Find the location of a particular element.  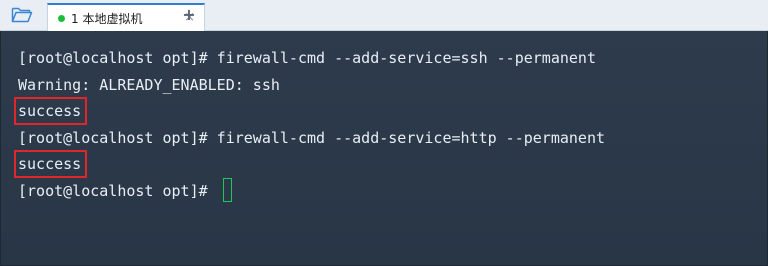

folder-open-icon is located at coordinates (22, 15).